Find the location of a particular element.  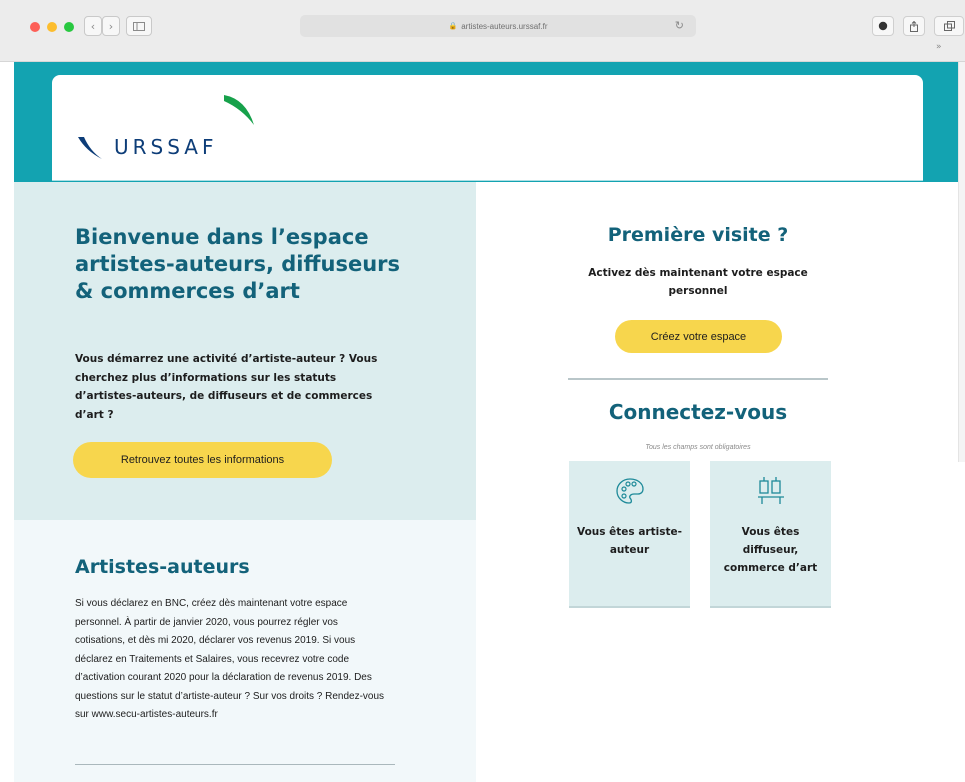

required-fields-note: Tous les champs sont obligatoires is located at coordinates (698, 447).